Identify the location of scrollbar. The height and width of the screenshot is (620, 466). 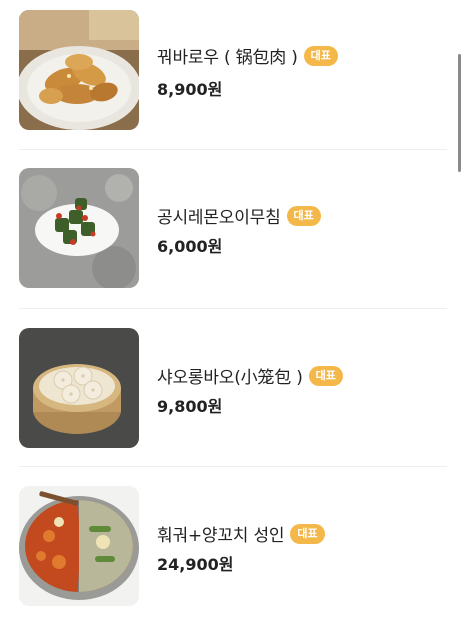
(459, 113).